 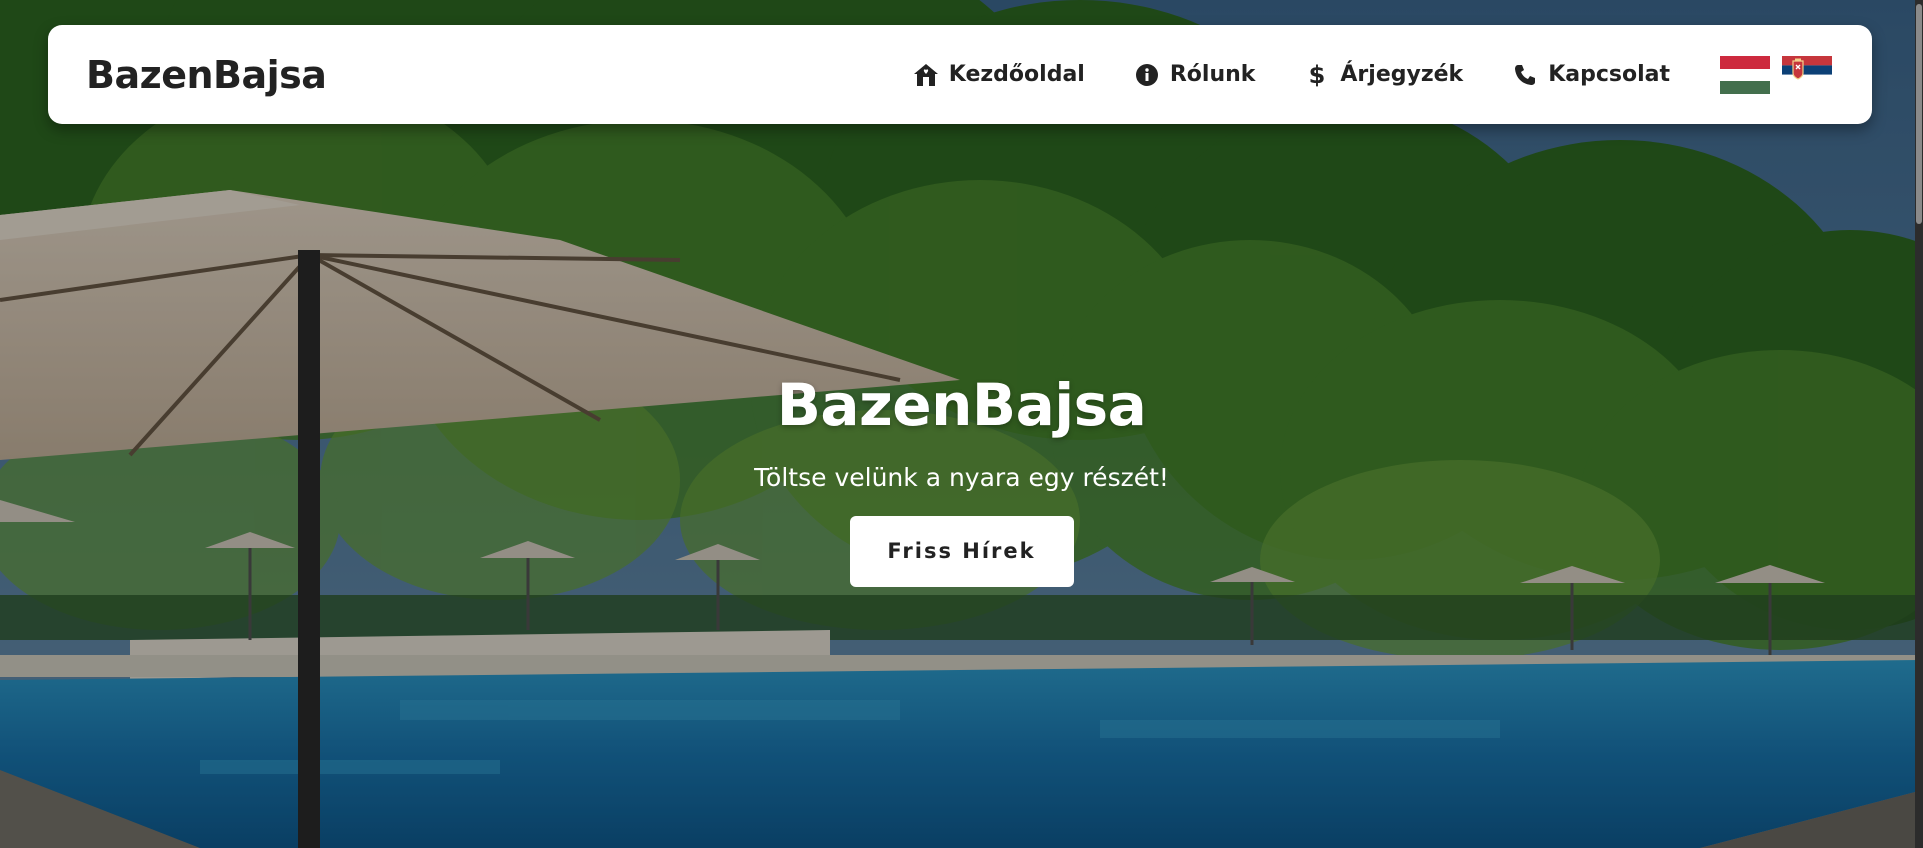 I want to click on nav-item-arjegyzek: $ Árjegyzék, so click(x=1383, y=75).